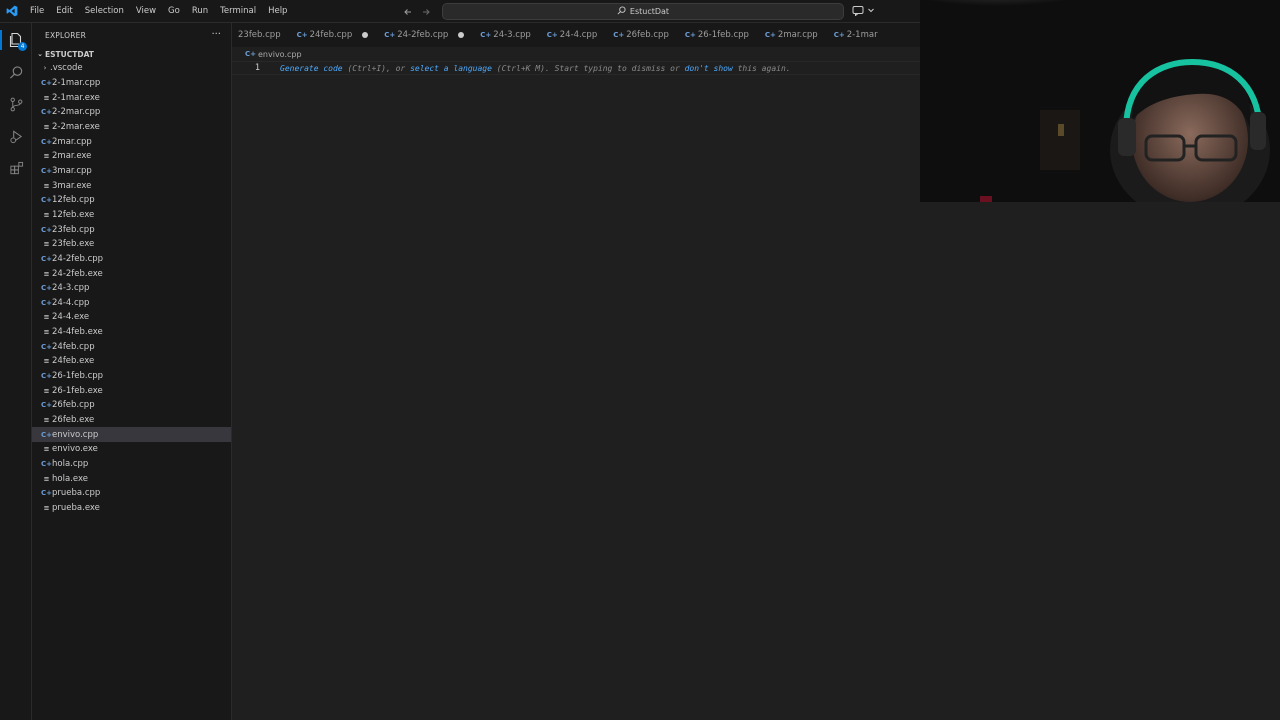 This screenshot has height=720, width=1280. I want to click on menu-file: File, so click(37, 11).